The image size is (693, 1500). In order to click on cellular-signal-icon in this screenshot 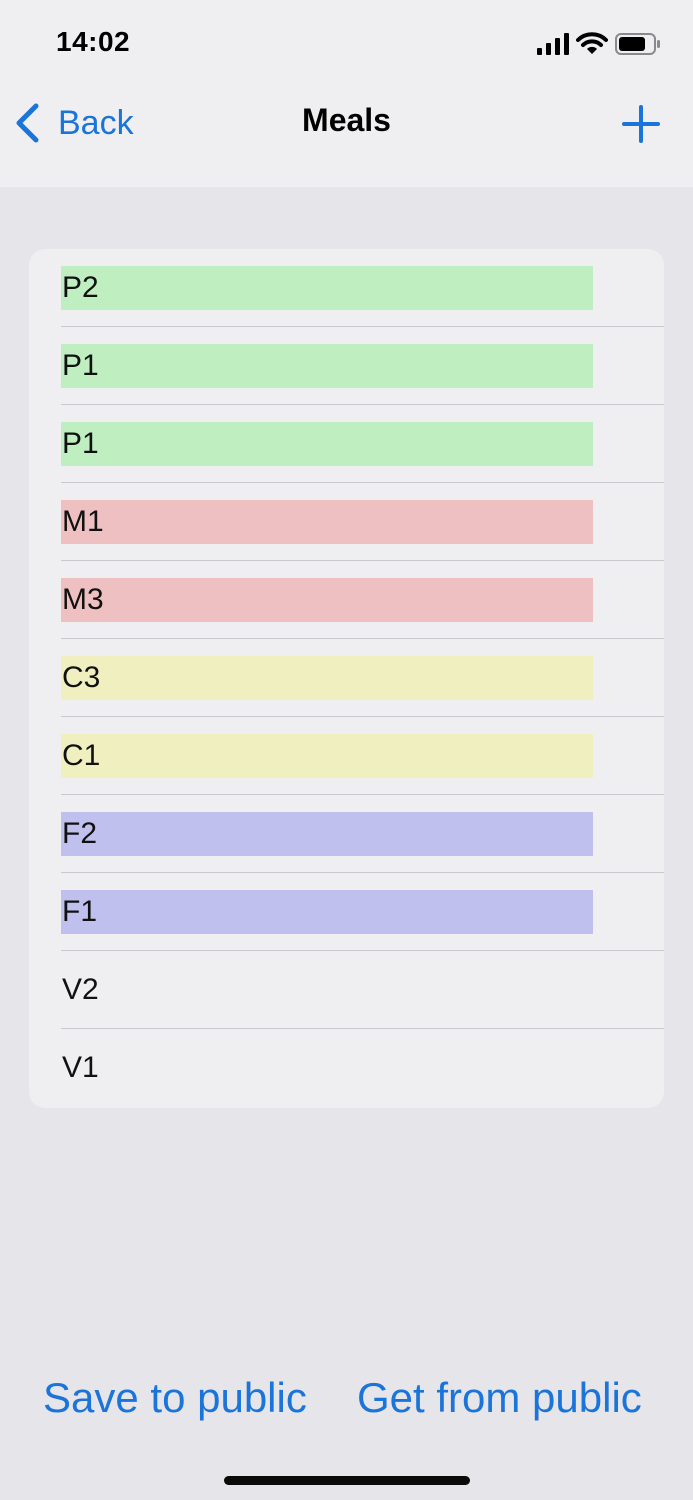, I will do `click(553, 44)`.